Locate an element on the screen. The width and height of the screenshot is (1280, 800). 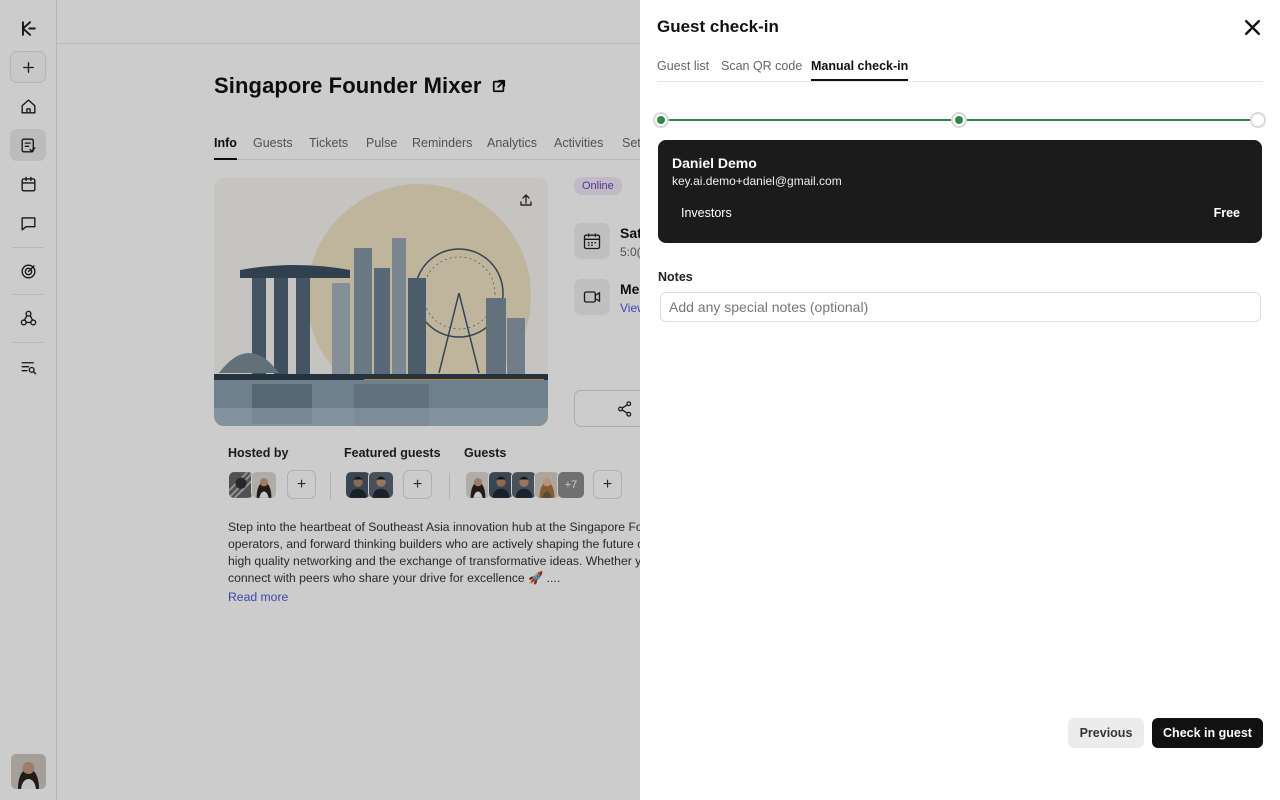
guest-email: key.ai.demo+daniel@gmail.com is located at coordinates (757, 181).